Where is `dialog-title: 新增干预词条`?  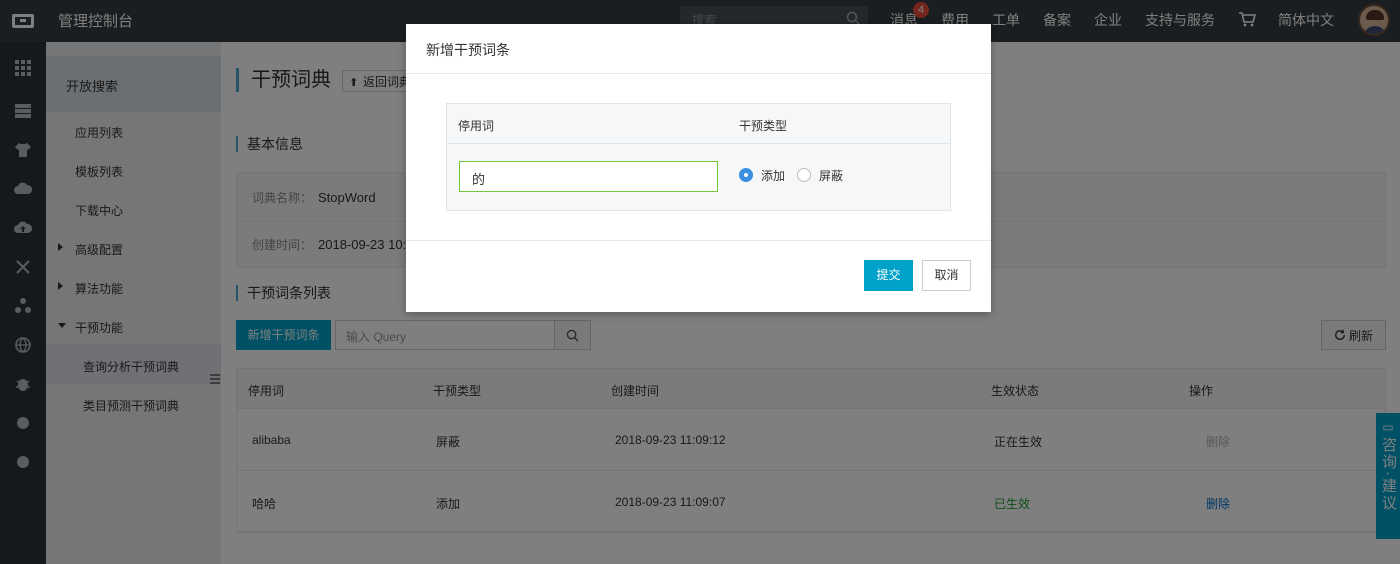 dialog-title: 新增干预词条 is located at coordinates (698, 49).